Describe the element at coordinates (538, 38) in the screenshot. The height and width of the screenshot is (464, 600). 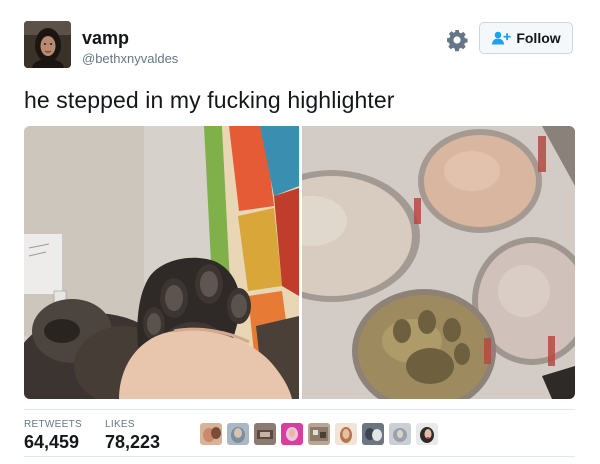
I see `follow-label: Follow` at that location.